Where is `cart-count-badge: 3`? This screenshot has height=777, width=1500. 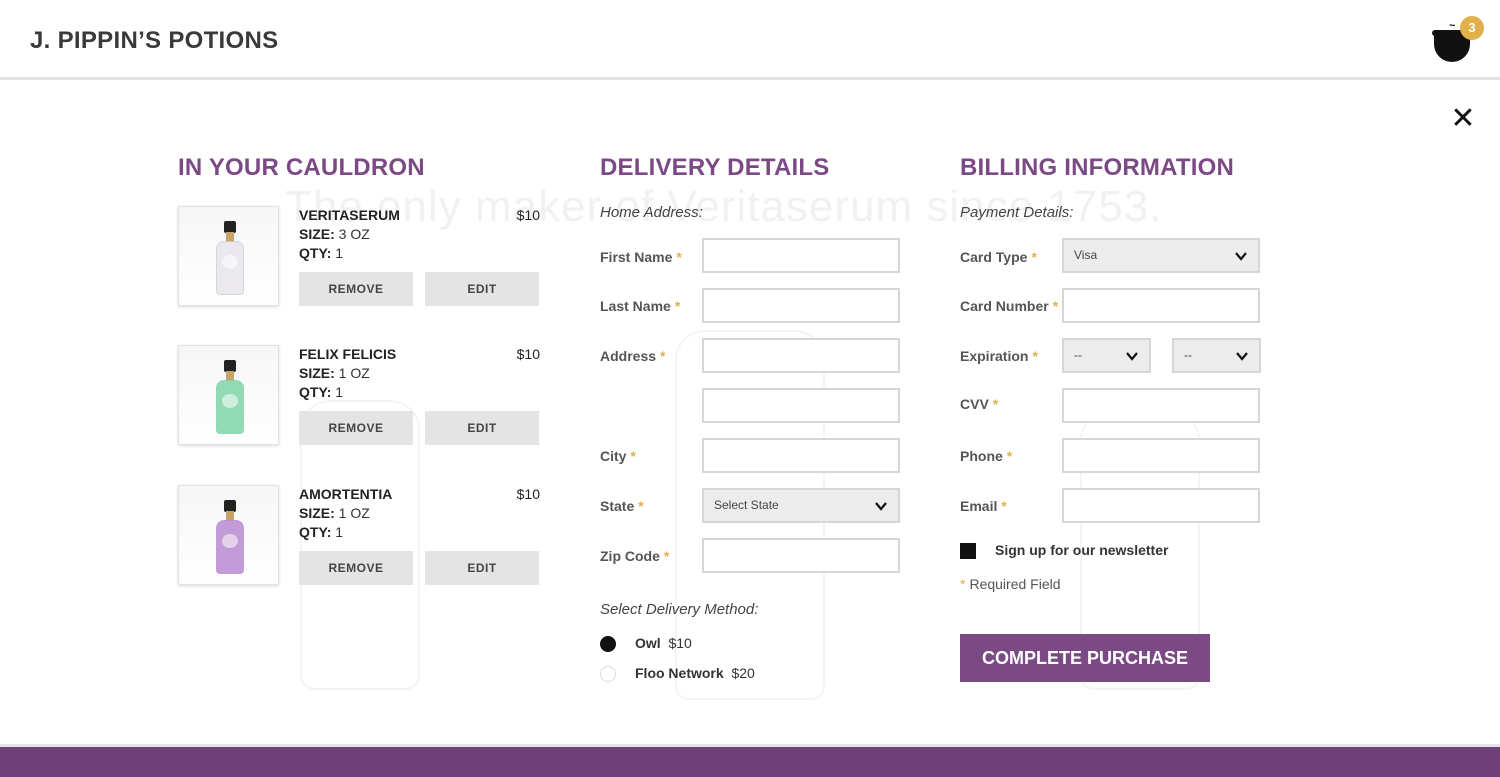
cart-count-badge: 3 is located at coordinates (1472, 28).